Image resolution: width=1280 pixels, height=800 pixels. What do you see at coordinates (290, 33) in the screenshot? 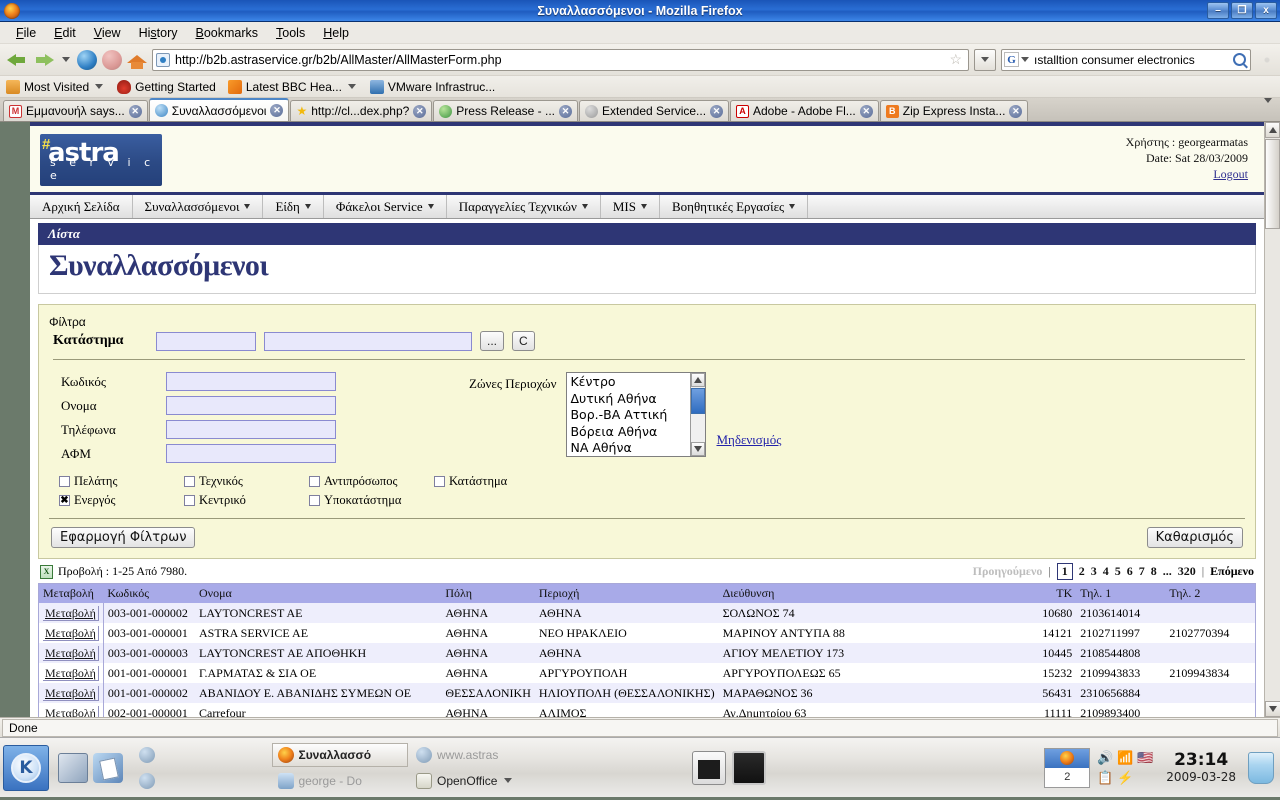
I see `menu-tools: Tools` at bounding box center [290, 33].